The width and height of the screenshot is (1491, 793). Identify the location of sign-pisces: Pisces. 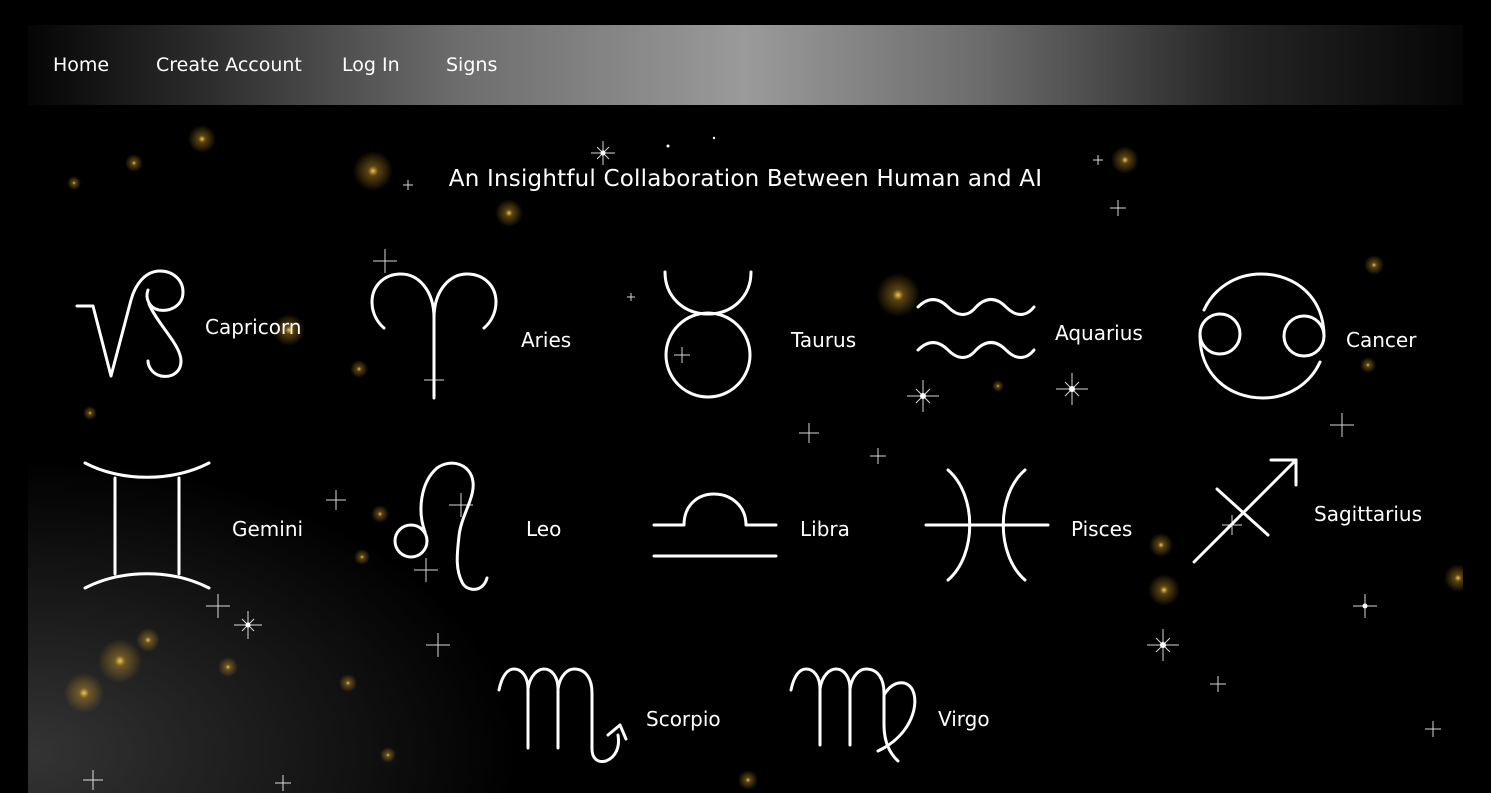
(1043, 527).